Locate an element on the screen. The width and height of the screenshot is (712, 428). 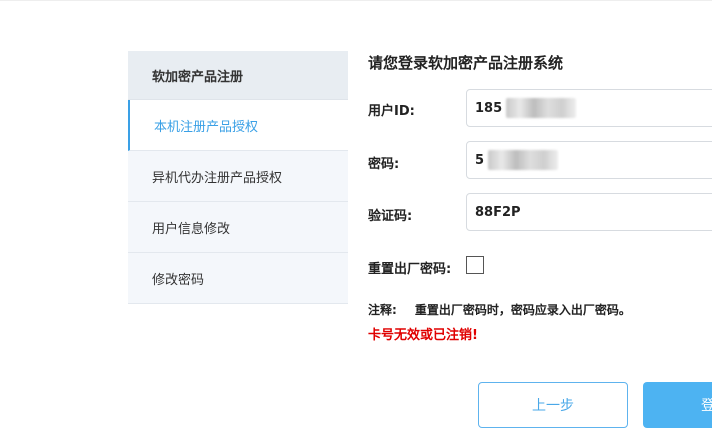
reset-password-label: 重置出厂密码: is located at coordinates (410, 269).